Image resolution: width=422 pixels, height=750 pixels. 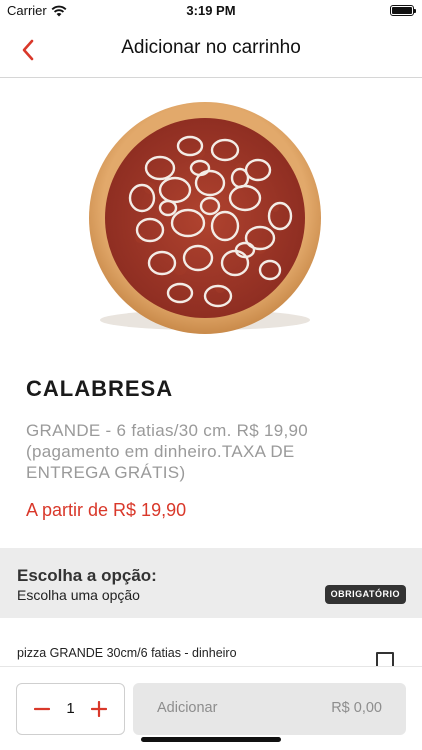 What do you see at coordinates (269, 709) in the screenshot?
I see `add-to-cart-button: Adicionar R$ 0,00` at bounding box center [269, 709].